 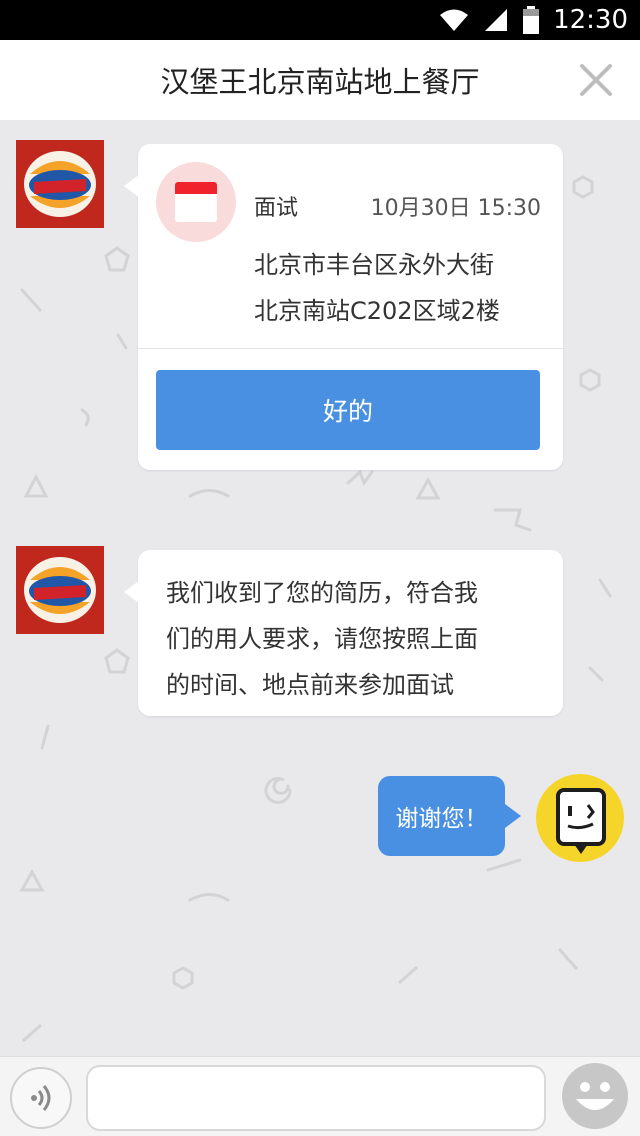 I want to click on message-text: 我们收到了您的简历，符合我 们的用人要求，请您按照上面 的时间、地点前来参加面试, so click(x=356, y=639).